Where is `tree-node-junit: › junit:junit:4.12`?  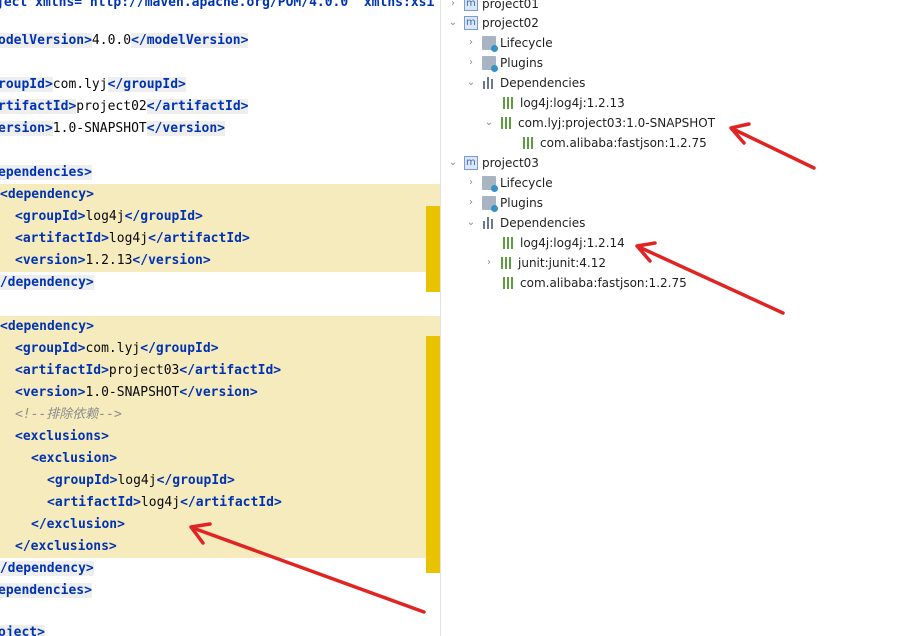 tree-node-junit: › junit:junit:4.12 is located at coordinates (544, 263).